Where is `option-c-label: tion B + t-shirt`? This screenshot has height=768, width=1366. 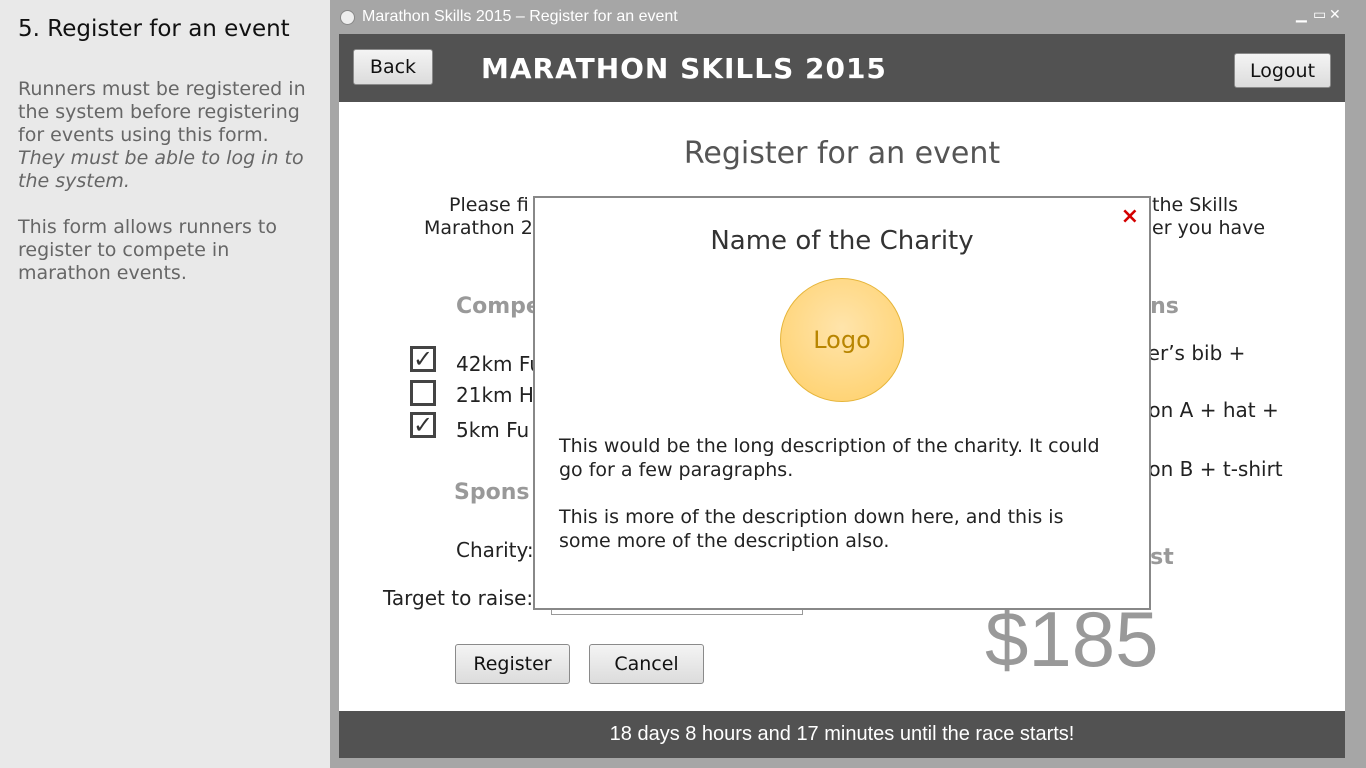 option-c-label: tion B + t-shirt is located at coordinates (1209, 469).